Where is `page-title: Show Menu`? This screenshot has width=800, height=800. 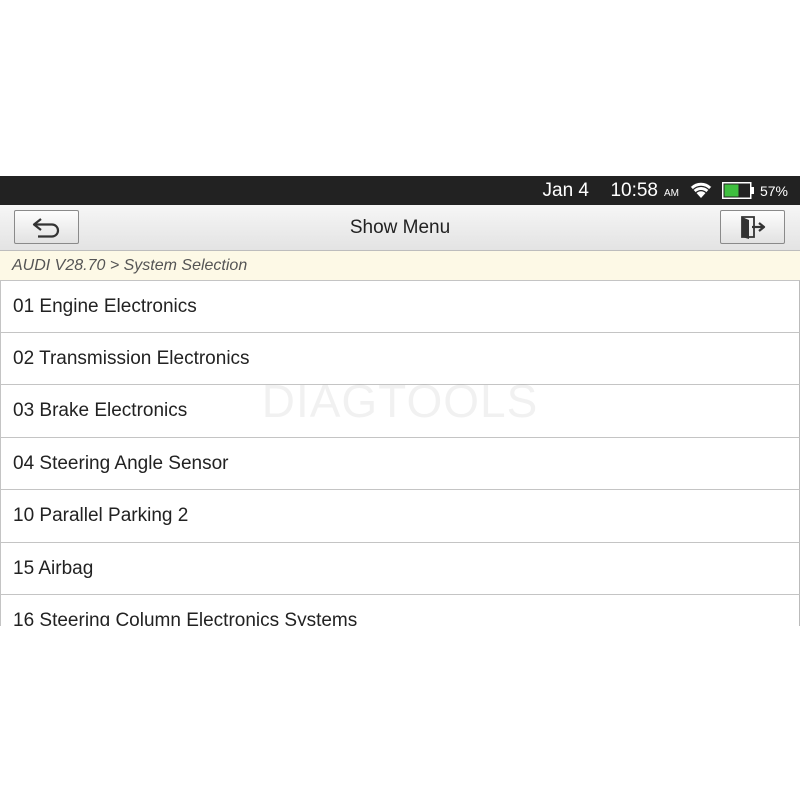
page-title: Show Menu is located at coordinates (400, 227).